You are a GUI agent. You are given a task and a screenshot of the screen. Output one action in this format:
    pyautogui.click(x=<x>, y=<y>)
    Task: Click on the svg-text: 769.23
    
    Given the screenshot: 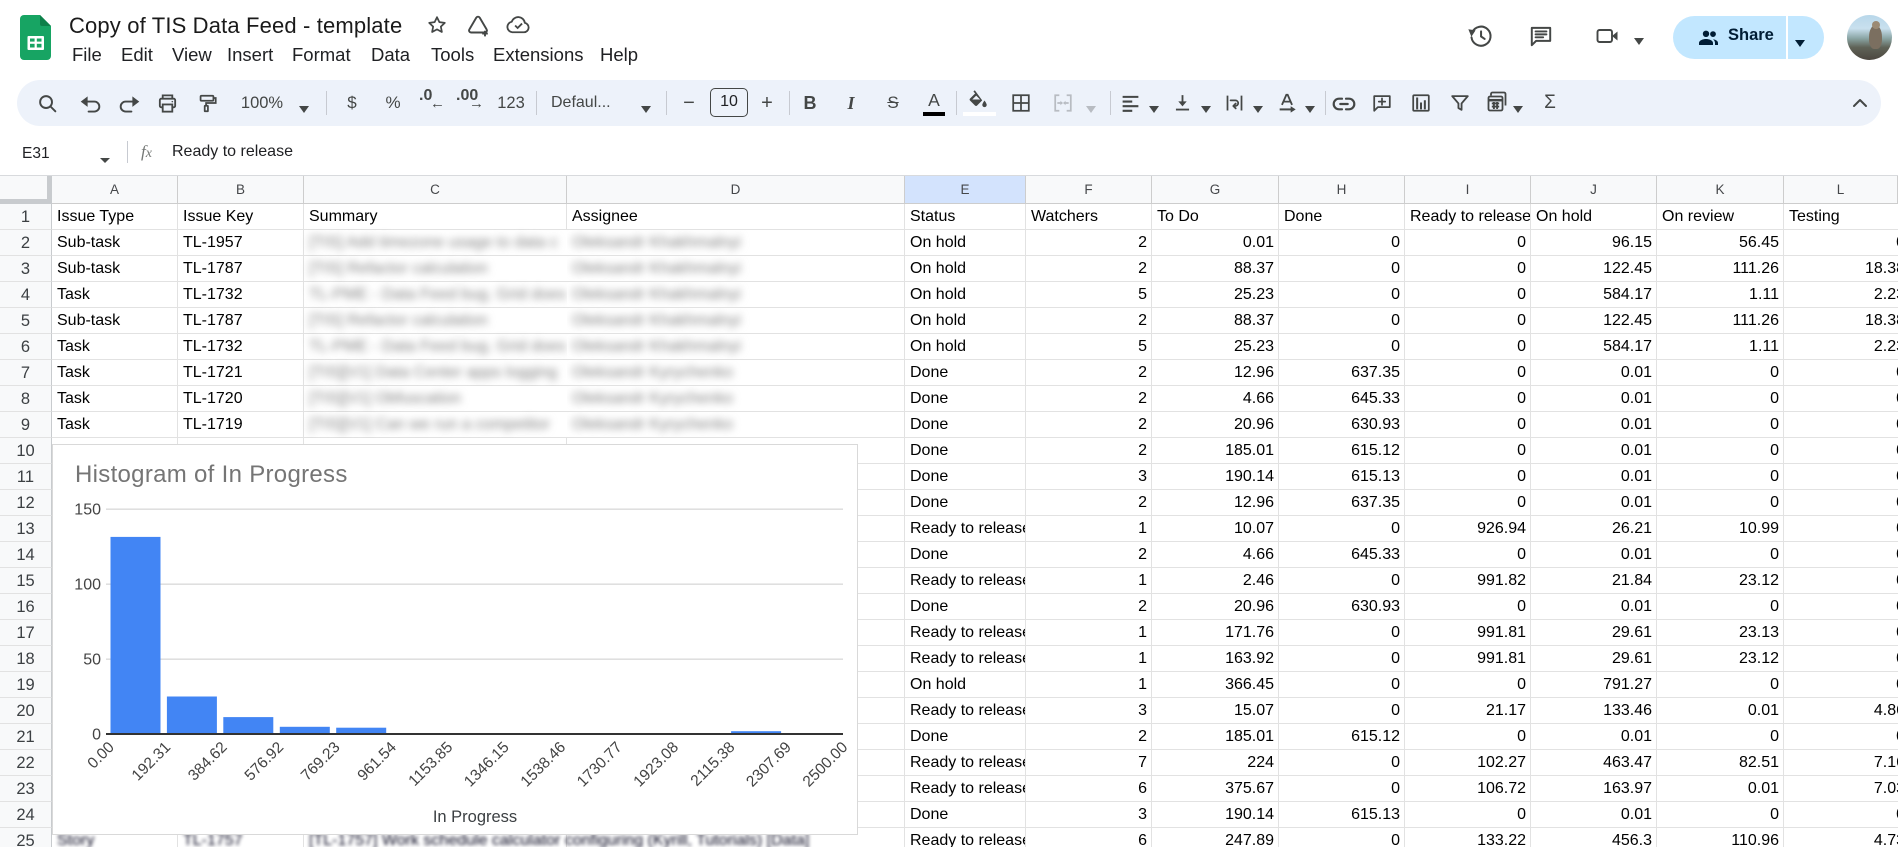 What is the action you would take?
    pyautogui.click(x=321, y=762)
    